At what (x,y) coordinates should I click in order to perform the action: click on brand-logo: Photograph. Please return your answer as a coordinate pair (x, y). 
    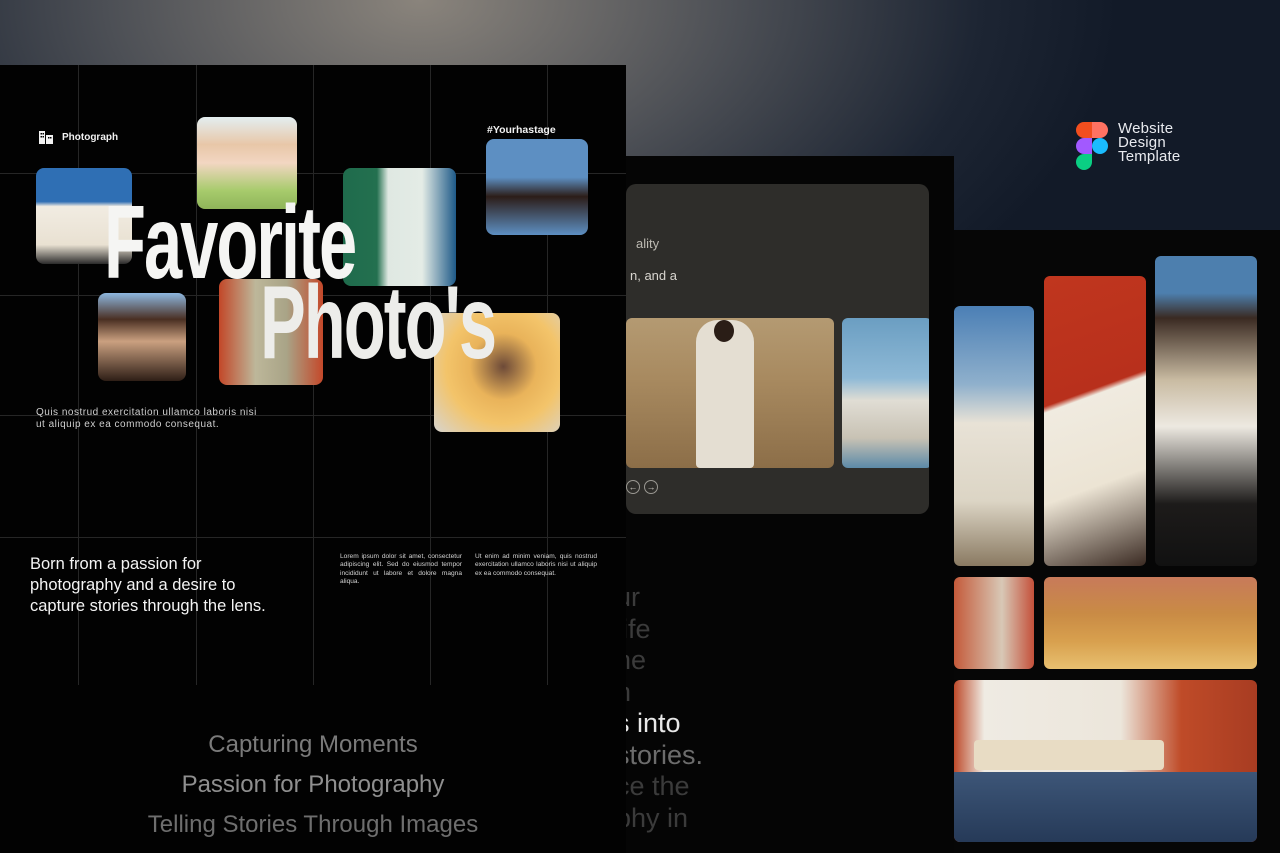
    Looking at the image, I should click on (78, 137).